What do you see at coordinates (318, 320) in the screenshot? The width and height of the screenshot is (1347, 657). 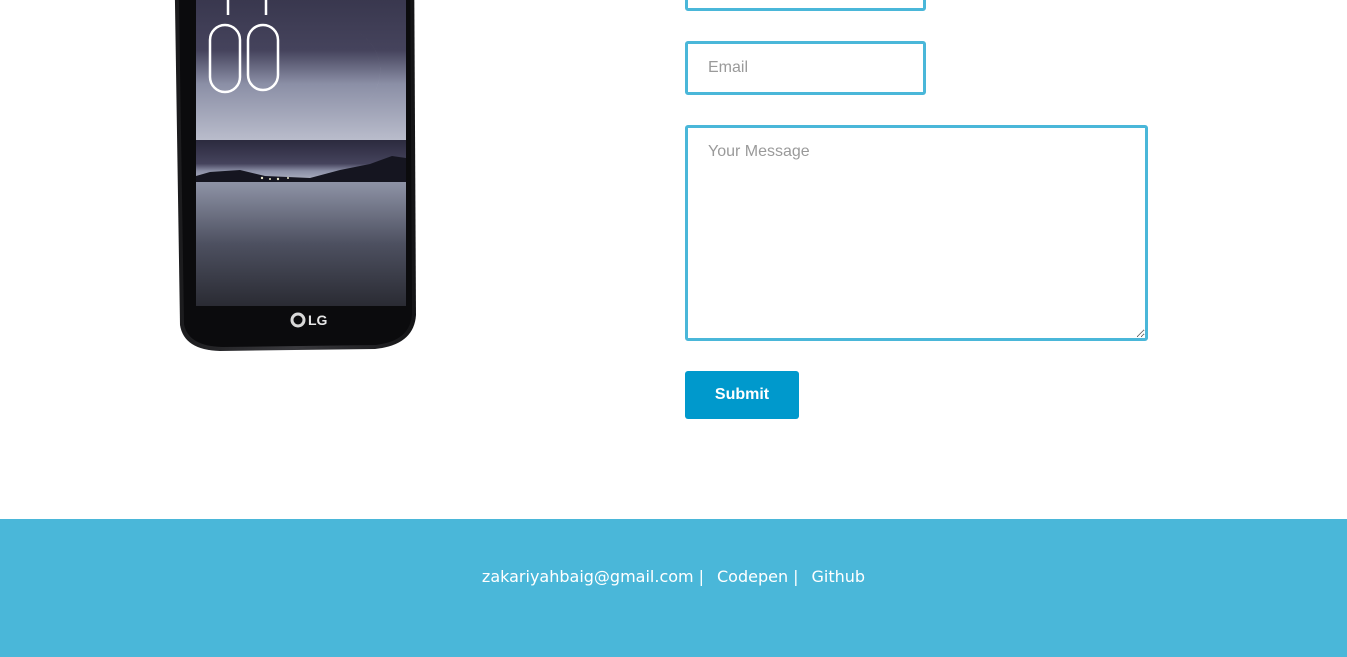 I see `phone-brand-text: LG` at bounding box center [318, 320].